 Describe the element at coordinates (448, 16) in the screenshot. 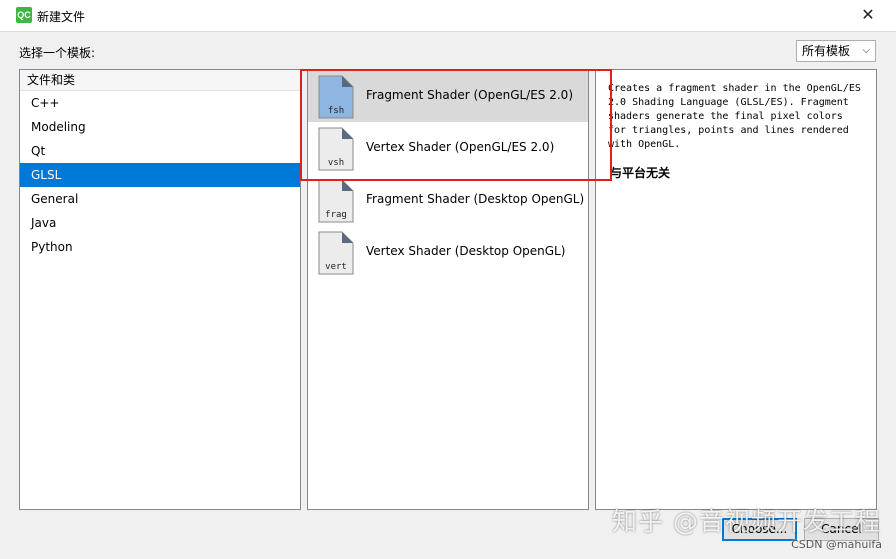

I see `title-bar: QC 新建文件 ✕` at that location.